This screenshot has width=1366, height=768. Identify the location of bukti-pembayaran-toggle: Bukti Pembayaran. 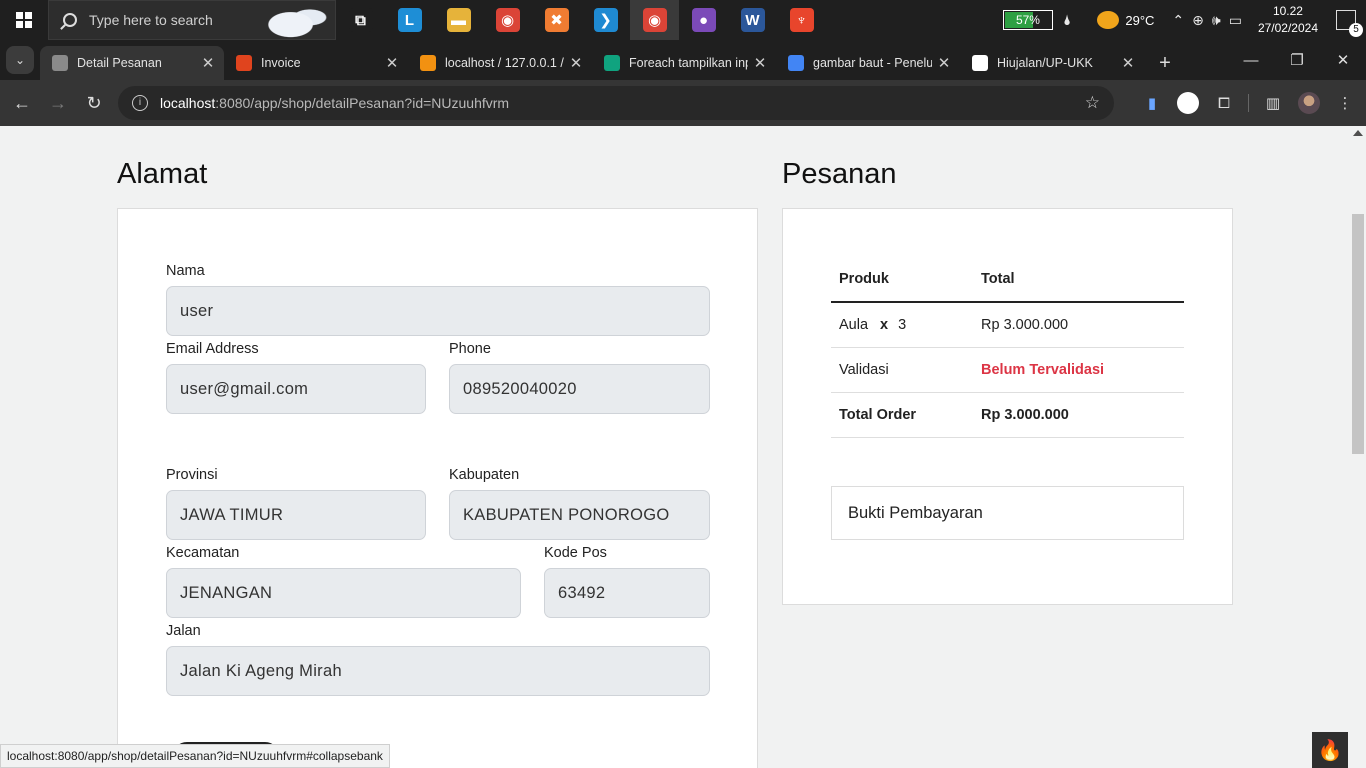
(1007, 513).